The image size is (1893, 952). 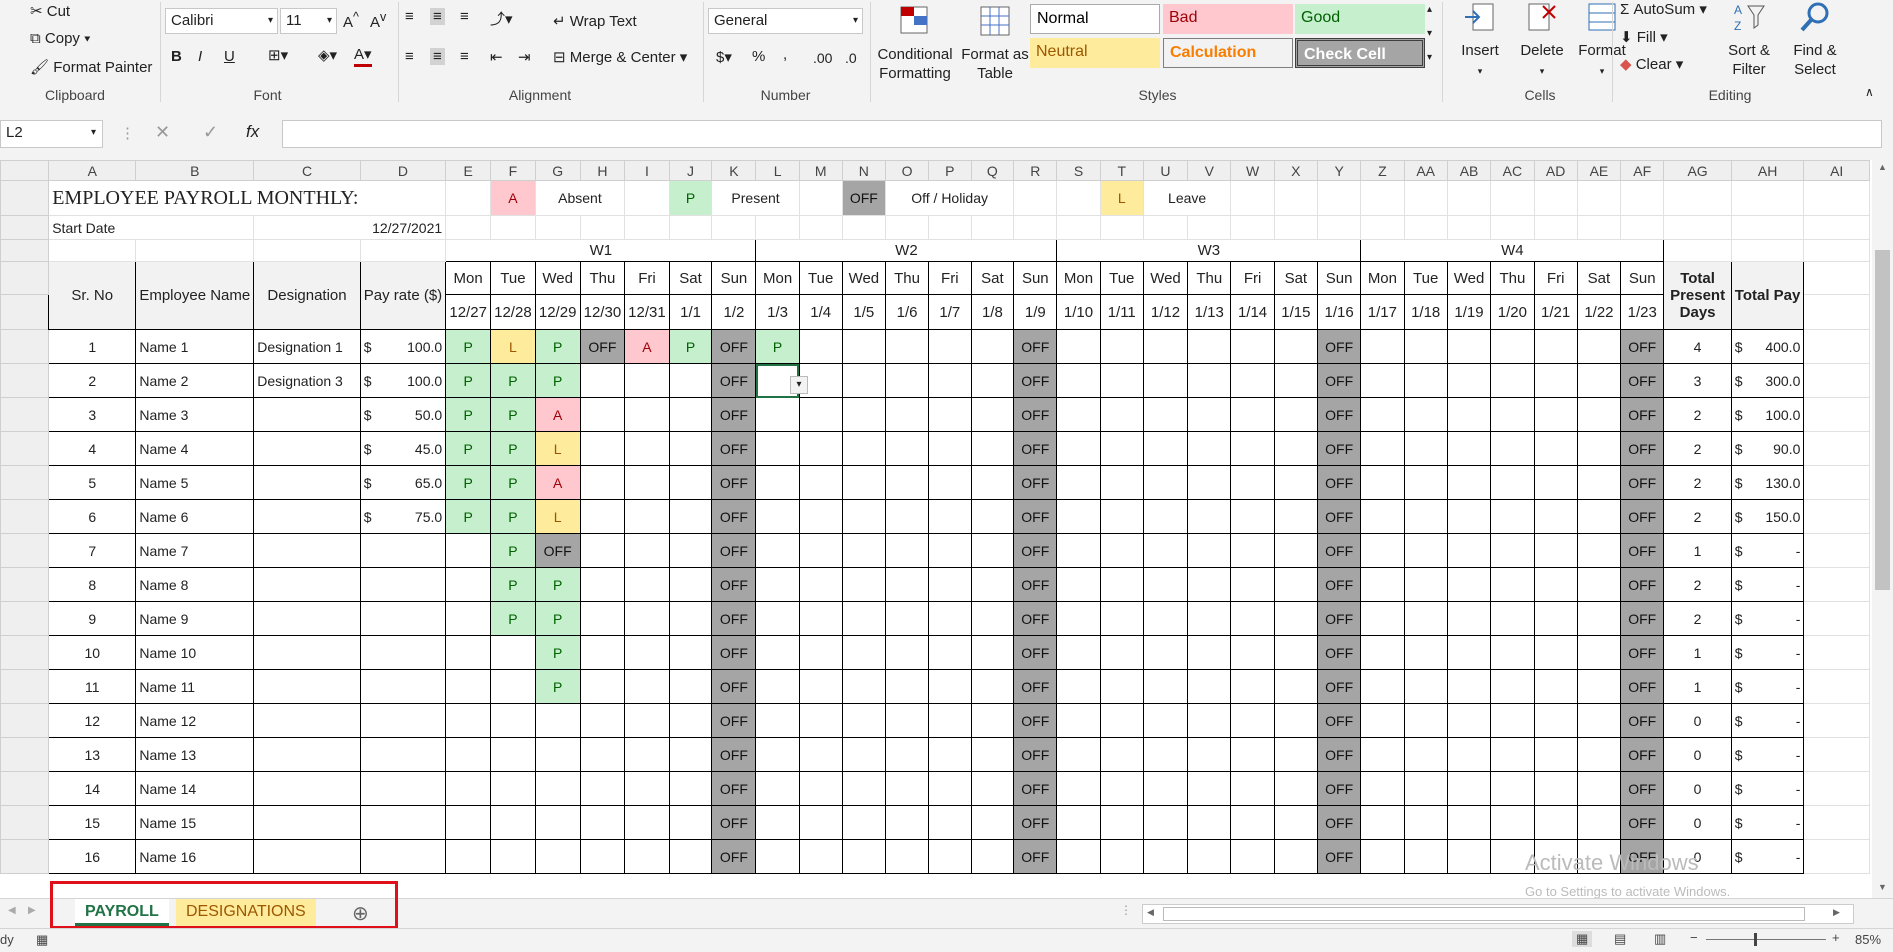 I want to click on zoom-slider, so click(x=1766, y=939).